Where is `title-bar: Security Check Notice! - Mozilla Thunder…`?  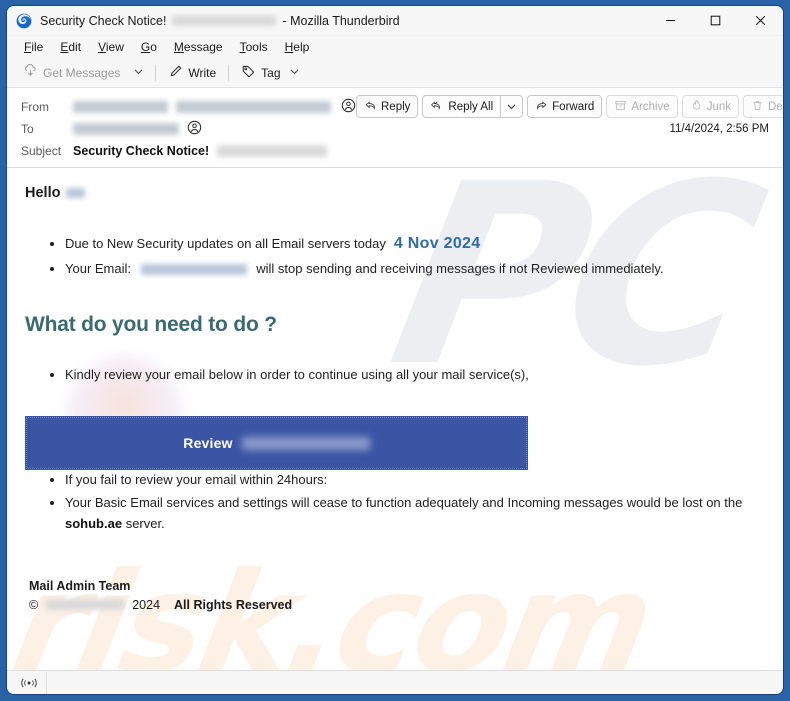 title-bar: Security Check Notice! - Mozilla Thunder… is located at coordinates (395, 21).